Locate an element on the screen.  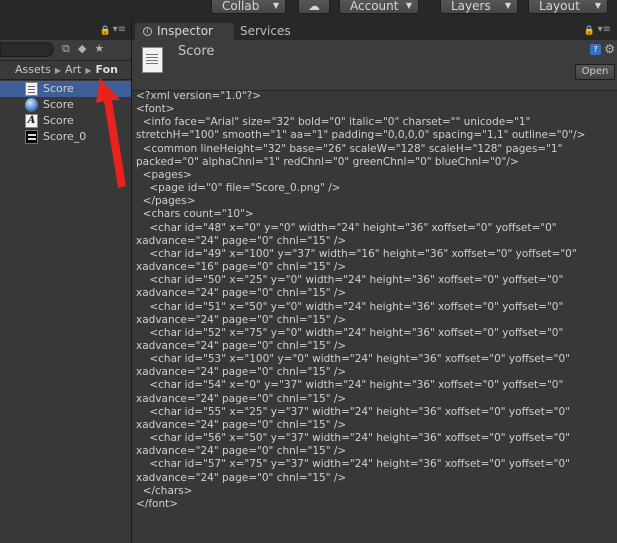
breadcrumb-assets: Assets is located at coordinates (33, 69).